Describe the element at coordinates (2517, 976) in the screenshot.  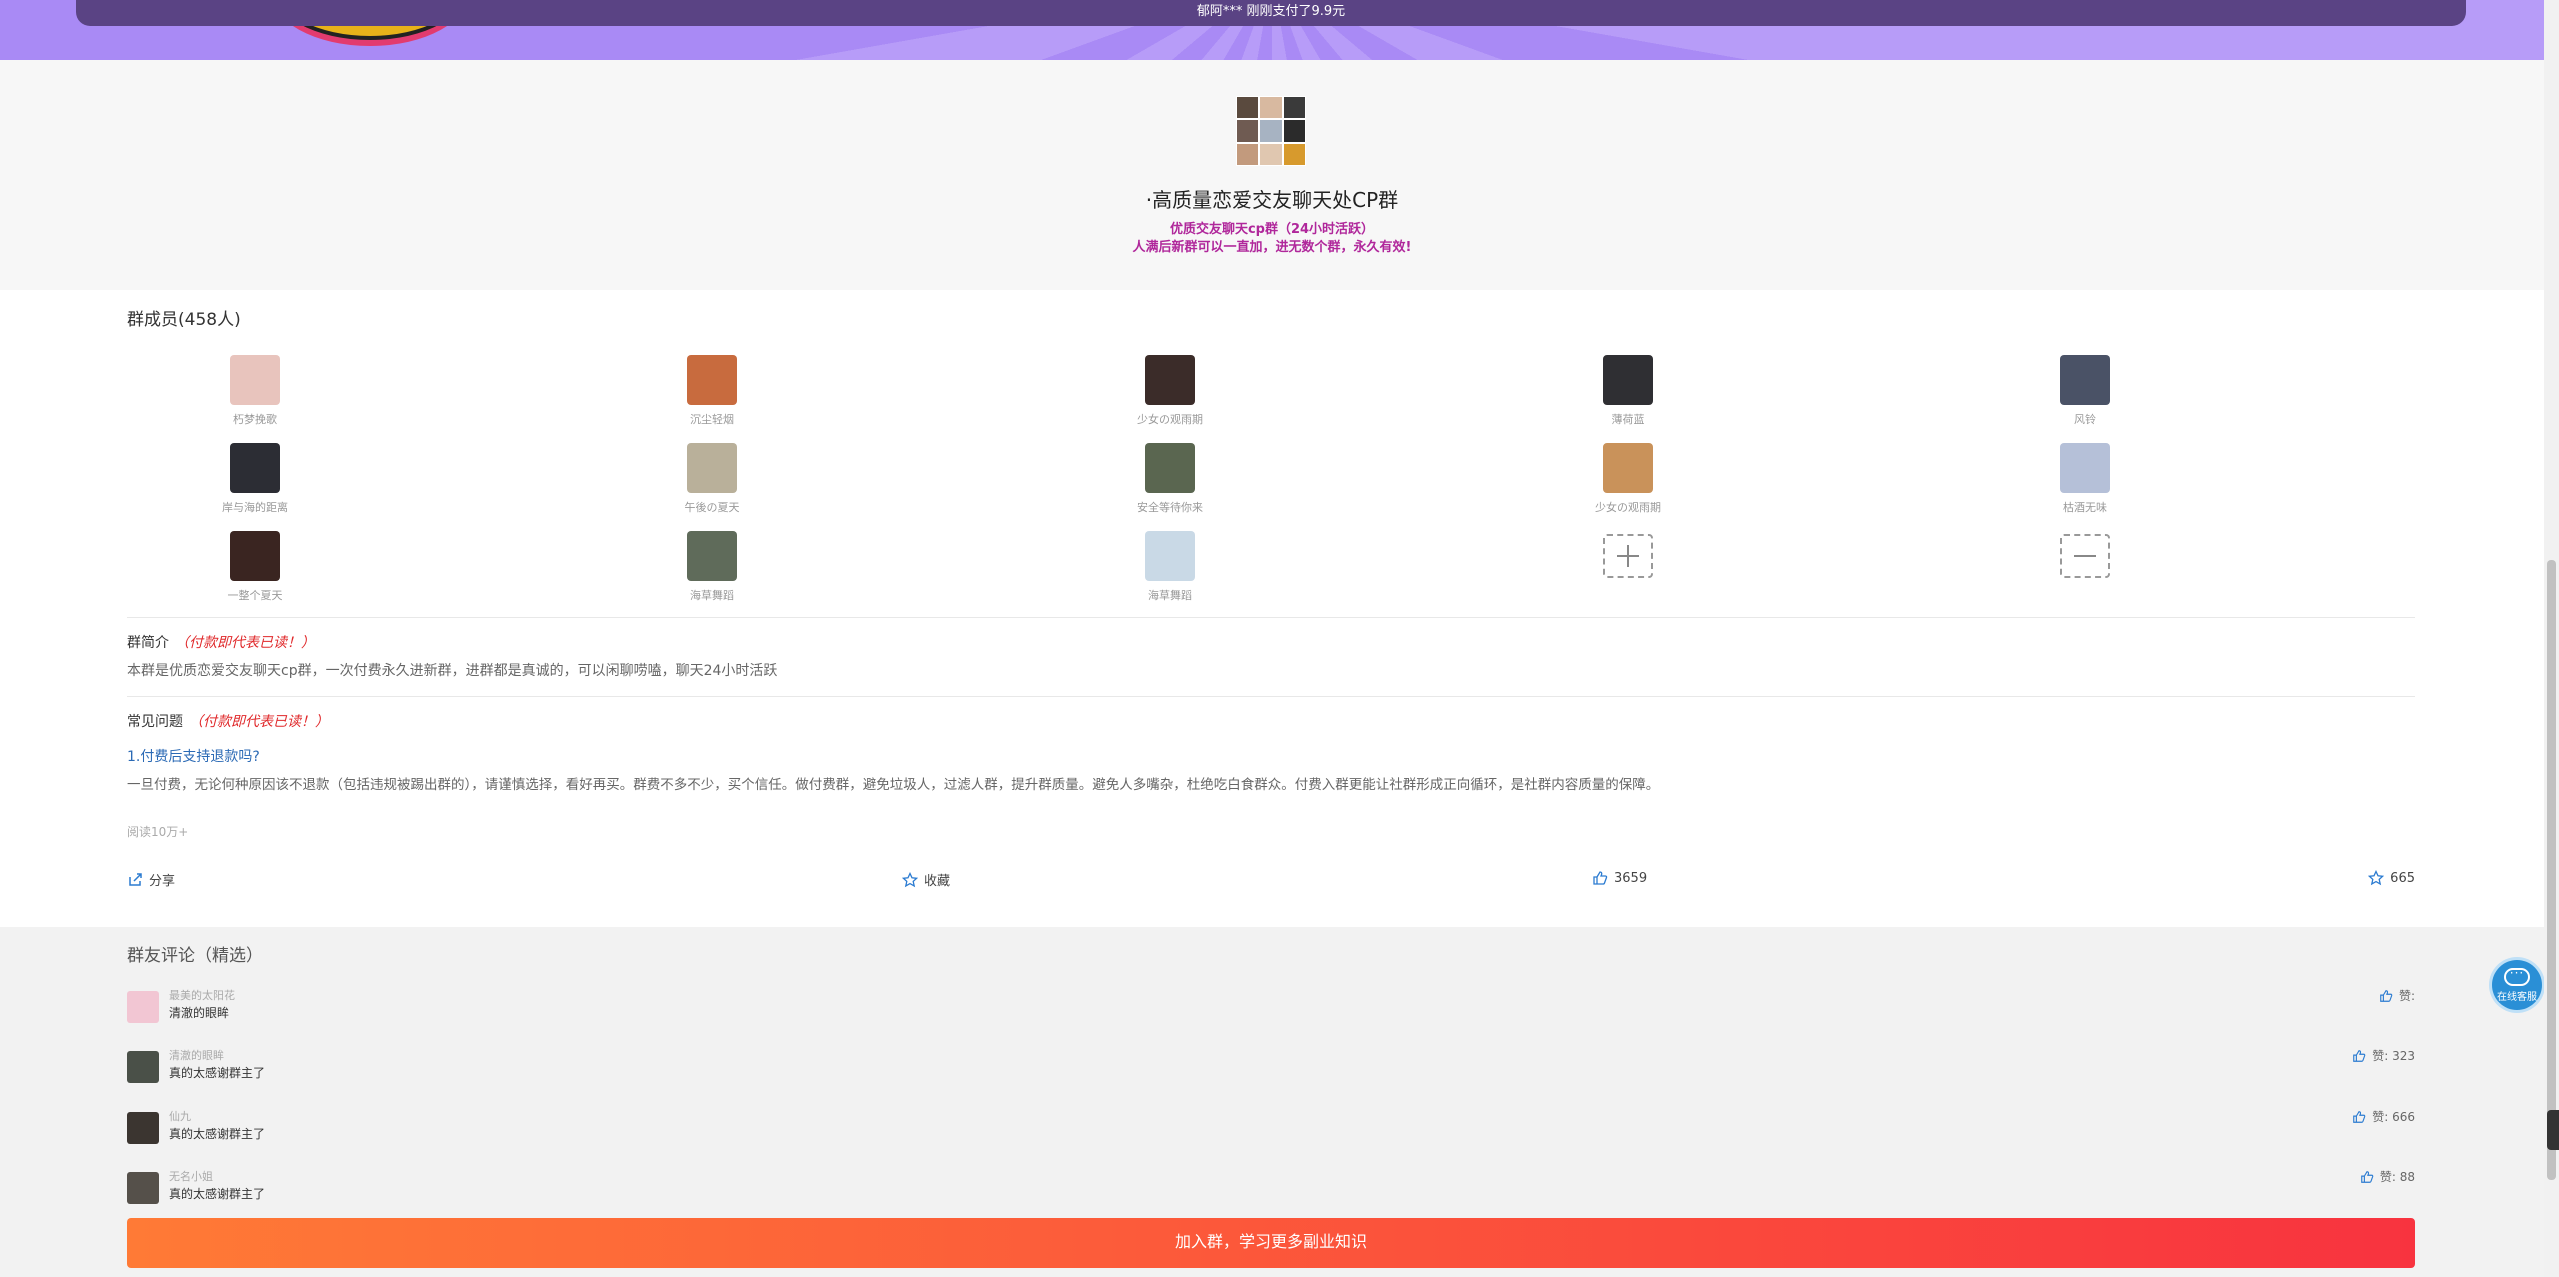
I see `chat-bubble-icon` at that location.